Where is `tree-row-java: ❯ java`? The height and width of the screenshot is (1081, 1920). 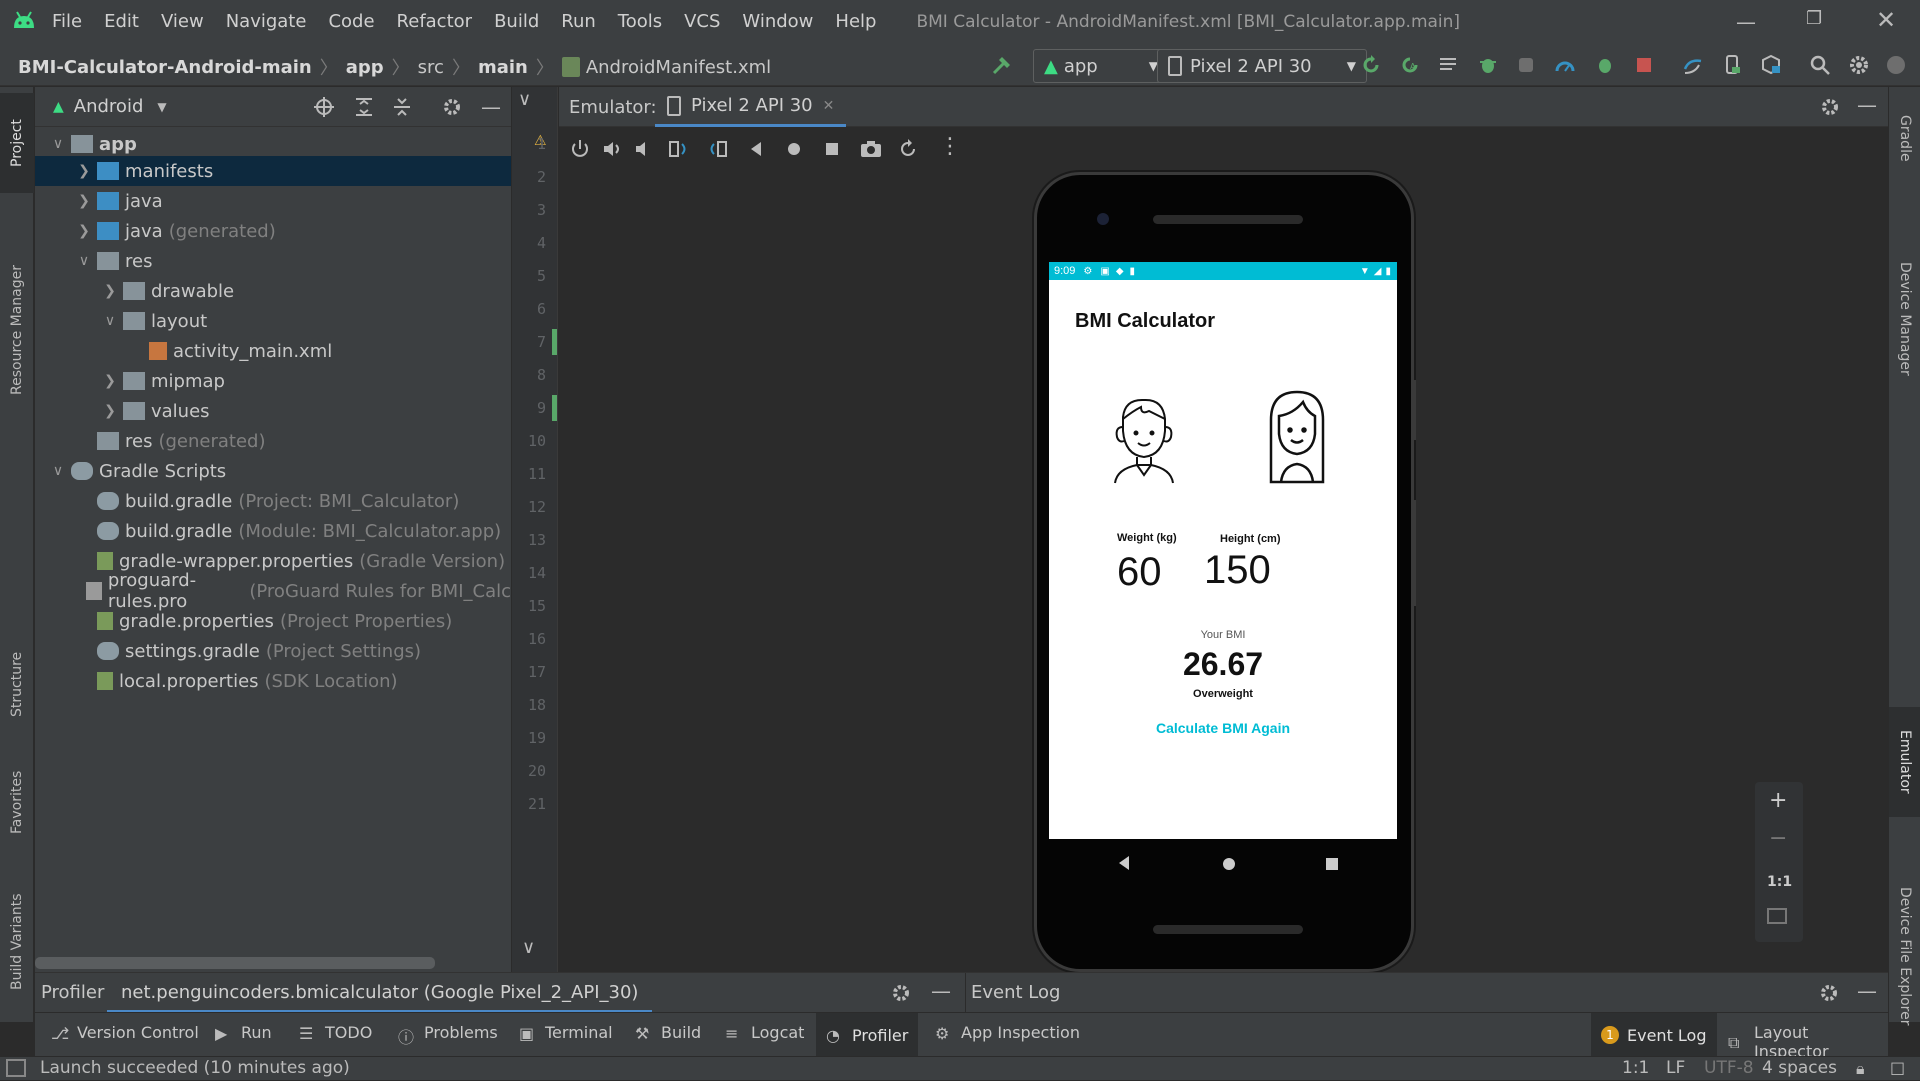
tree-row-java: ❯ java is located at coordinates (273, 201).